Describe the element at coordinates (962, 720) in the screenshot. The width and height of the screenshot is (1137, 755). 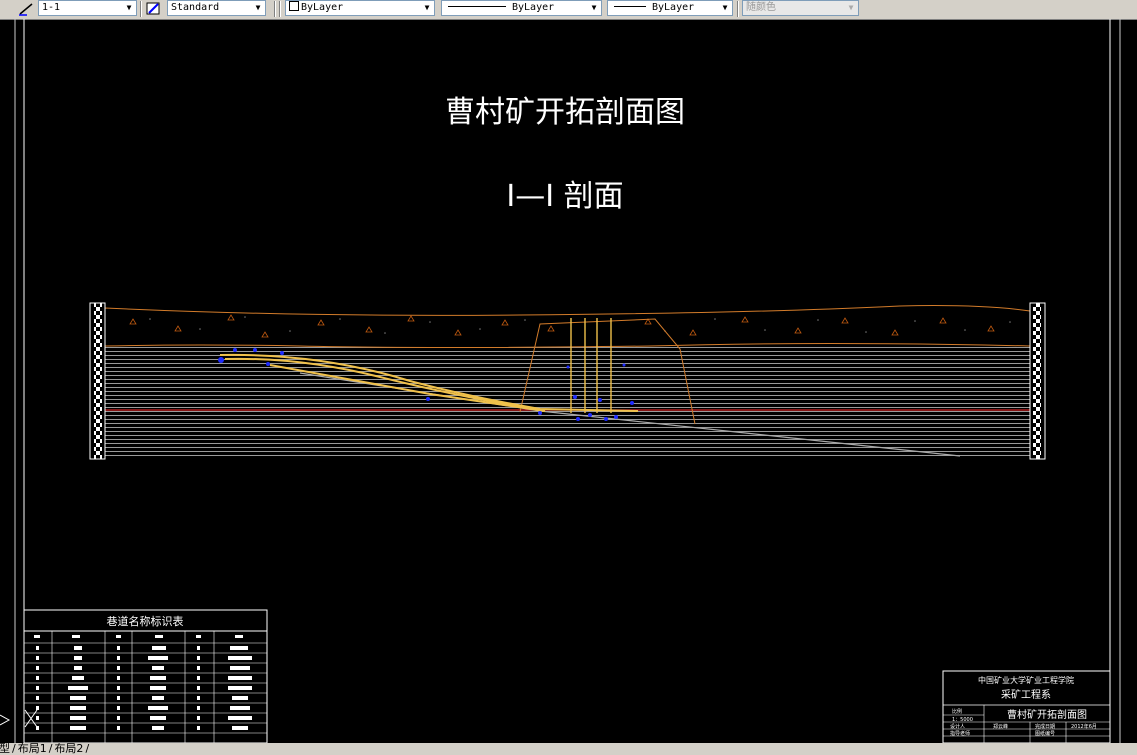
I see `scale-value: 1：5000` at that location.